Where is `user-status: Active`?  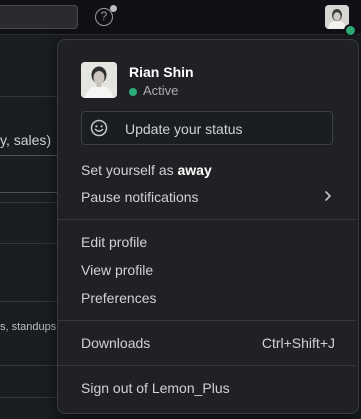 user-status: Active is located at coordinates (161, 90).